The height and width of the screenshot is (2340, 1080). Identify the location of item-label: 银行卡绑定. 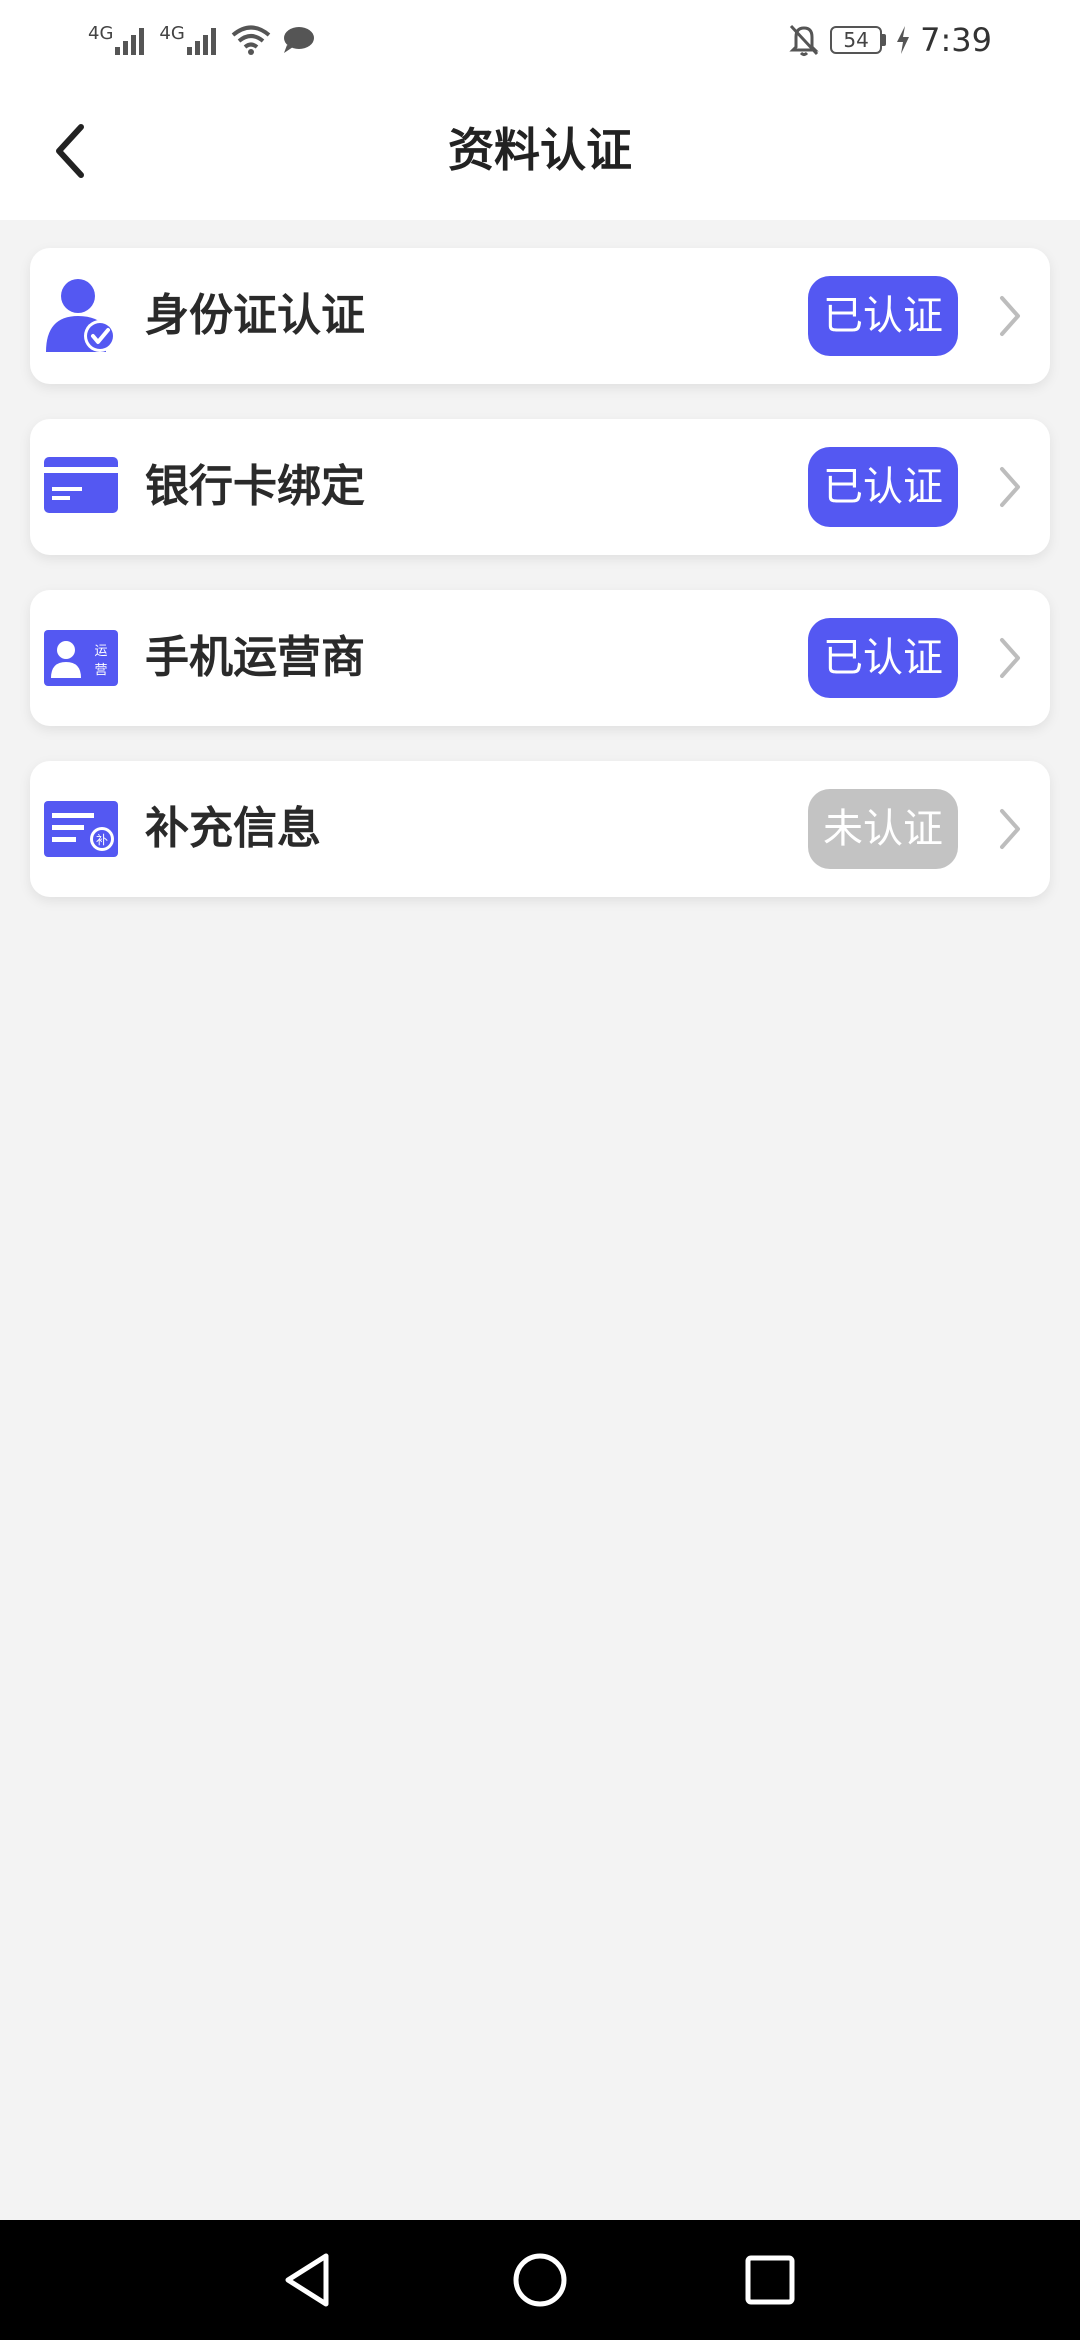
(255, 486).